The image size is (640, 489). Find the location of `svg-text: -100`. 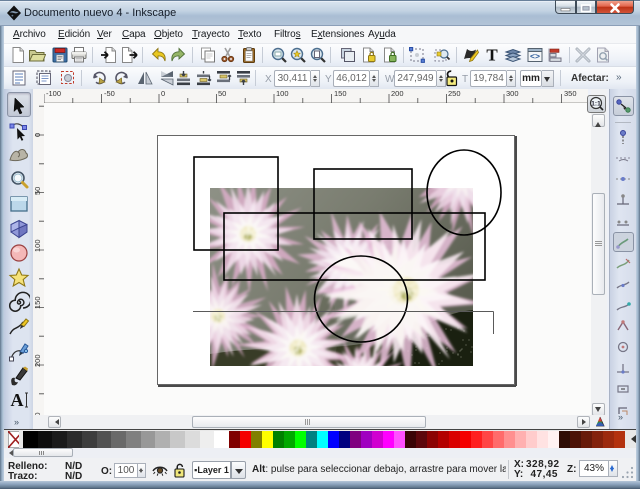

svg-text: -100 is located at coordinates (53, 93).